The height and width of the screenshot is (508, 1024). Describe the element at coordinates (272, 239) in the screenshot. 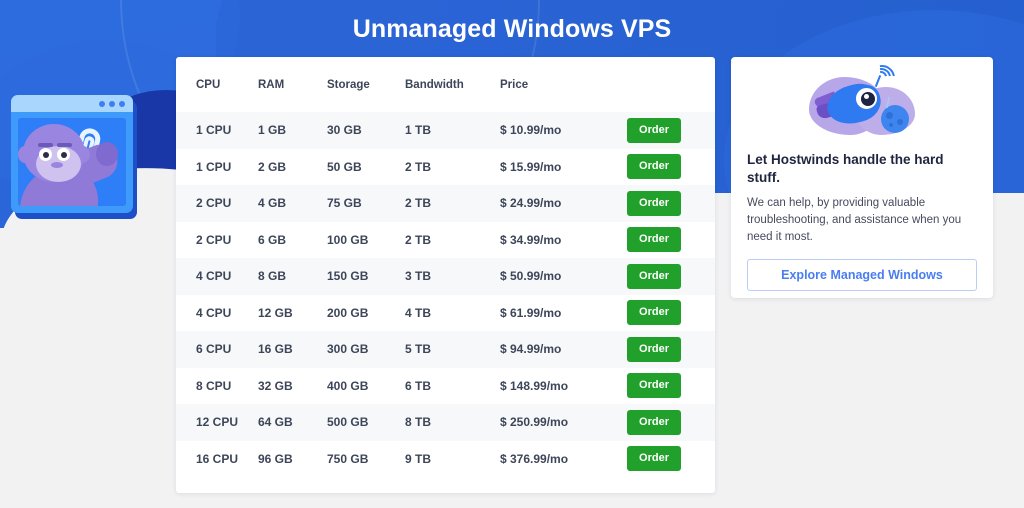

I see `cell-ram: 6 GB` at that location.